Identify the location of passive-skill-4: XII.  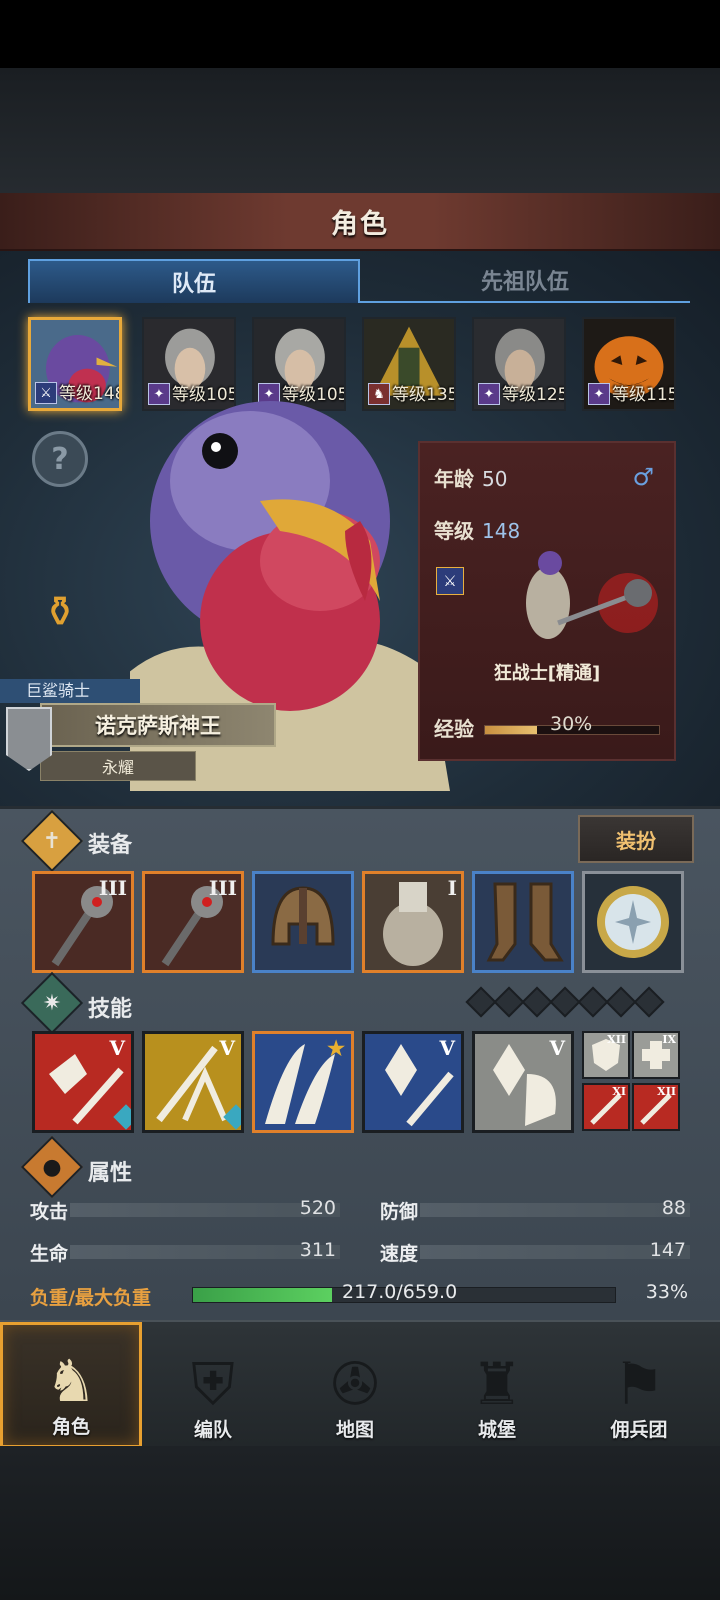
(656, 1107).